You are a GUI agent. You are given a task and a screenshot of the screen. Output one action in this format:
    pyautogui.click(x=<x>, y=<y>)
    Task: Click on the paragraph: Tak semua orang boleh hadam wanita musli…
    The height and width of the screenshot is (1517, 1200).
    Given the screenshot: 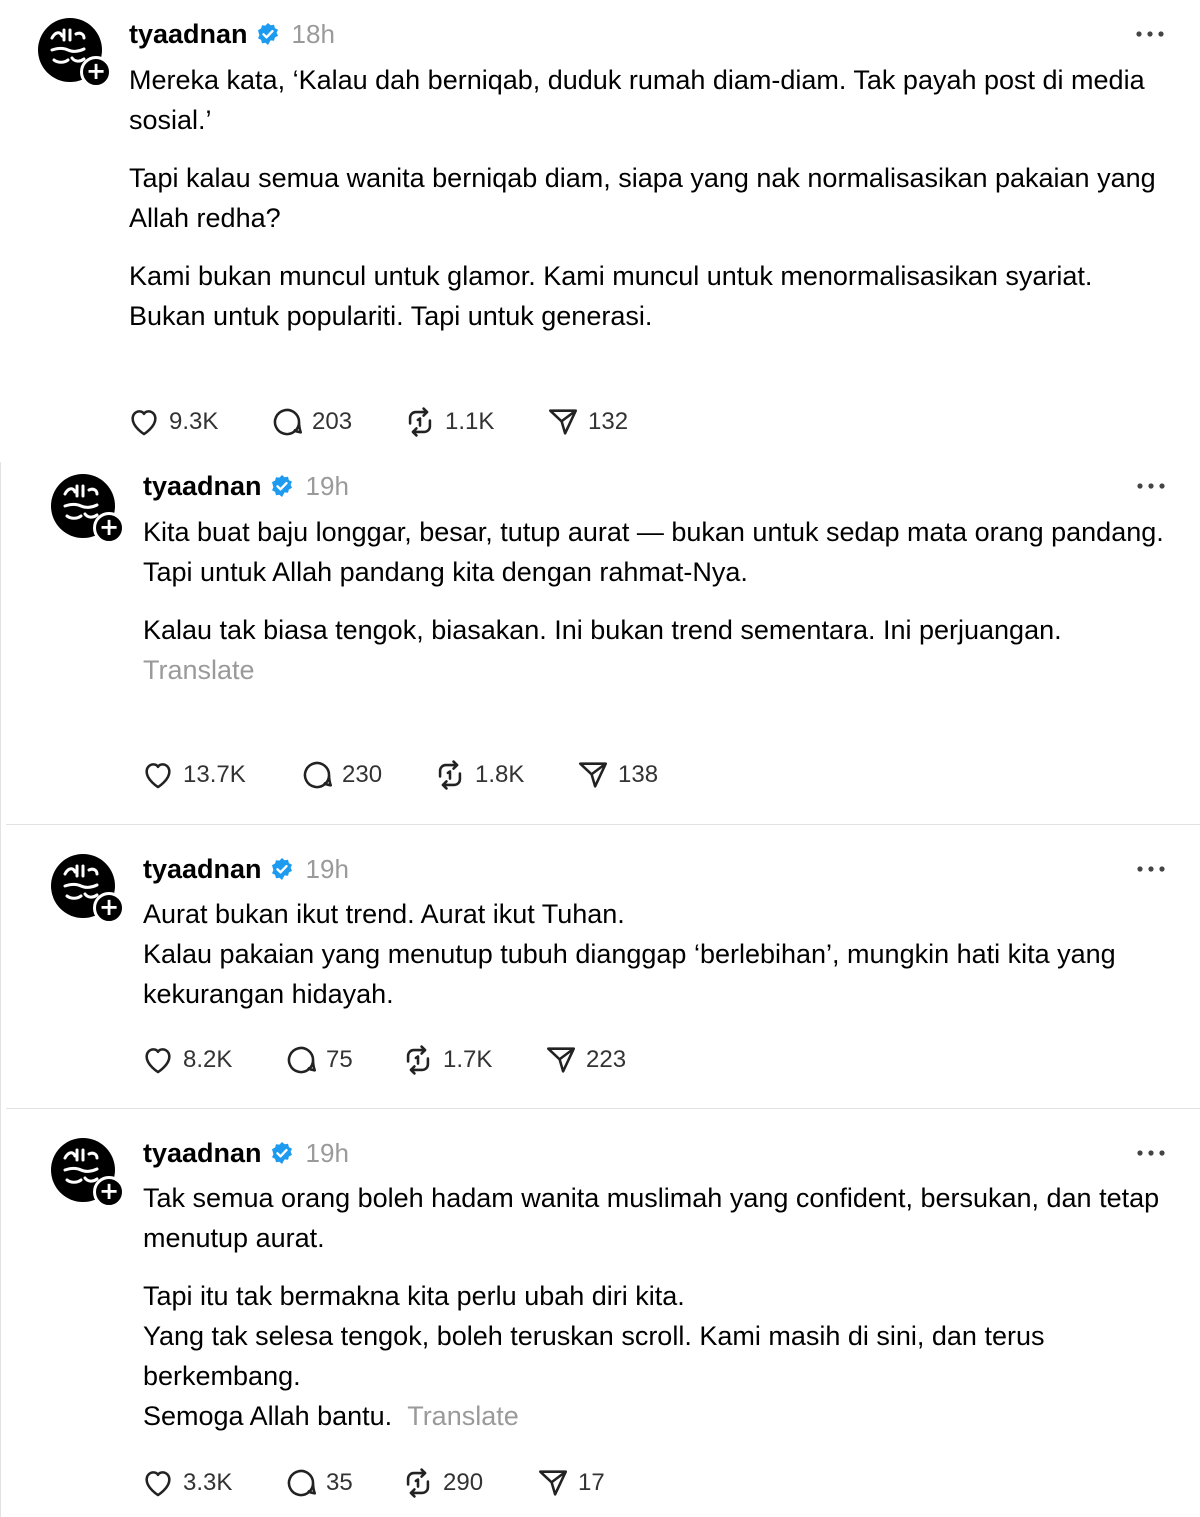 What is the action you would take?
    pyautogui.click(x=657, y=1218)
    